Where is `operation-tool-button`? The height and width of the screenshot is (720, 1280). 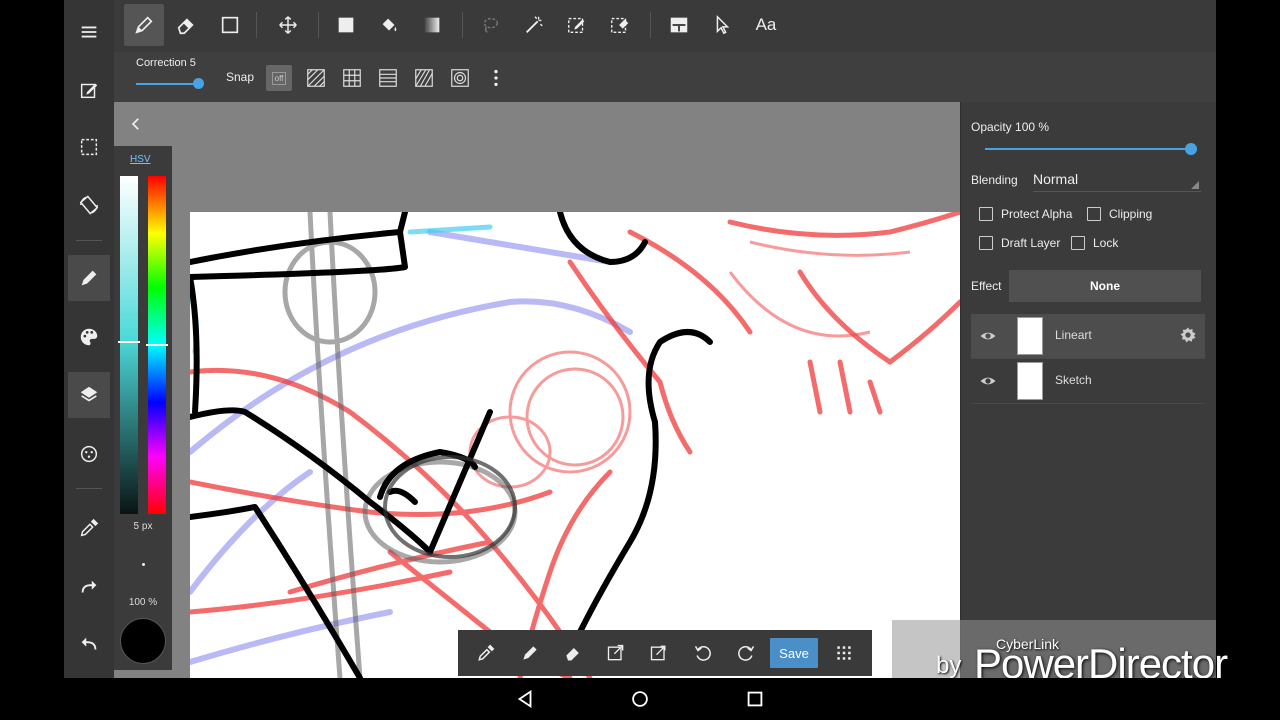
operation-tool-button is located at coordinates (722, 25).